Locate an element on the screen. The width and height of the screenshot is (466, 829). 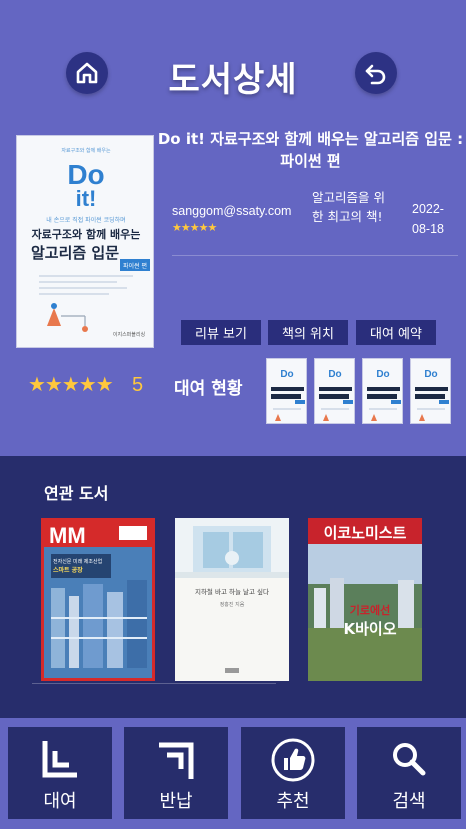
related-masthead: MM is located at coordinates (67, 535).